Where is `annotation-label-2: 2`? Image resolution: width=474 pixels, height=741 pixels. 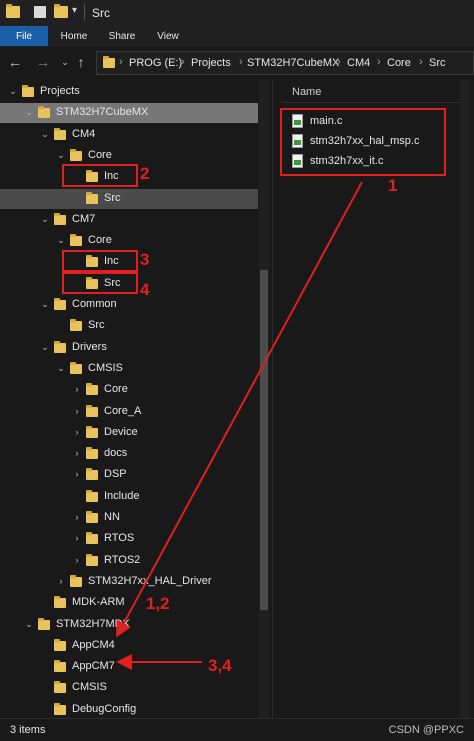
annotation-label-2: 2 is located at coordinates (145, 173).